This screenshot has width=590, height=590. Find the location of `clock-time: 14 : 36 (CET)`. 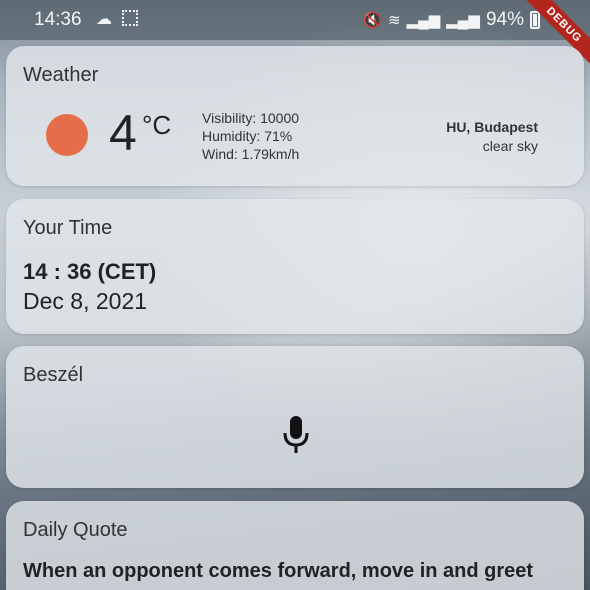

clock-time: 14 : 36 (CET) is located at coordinates (90, 271).